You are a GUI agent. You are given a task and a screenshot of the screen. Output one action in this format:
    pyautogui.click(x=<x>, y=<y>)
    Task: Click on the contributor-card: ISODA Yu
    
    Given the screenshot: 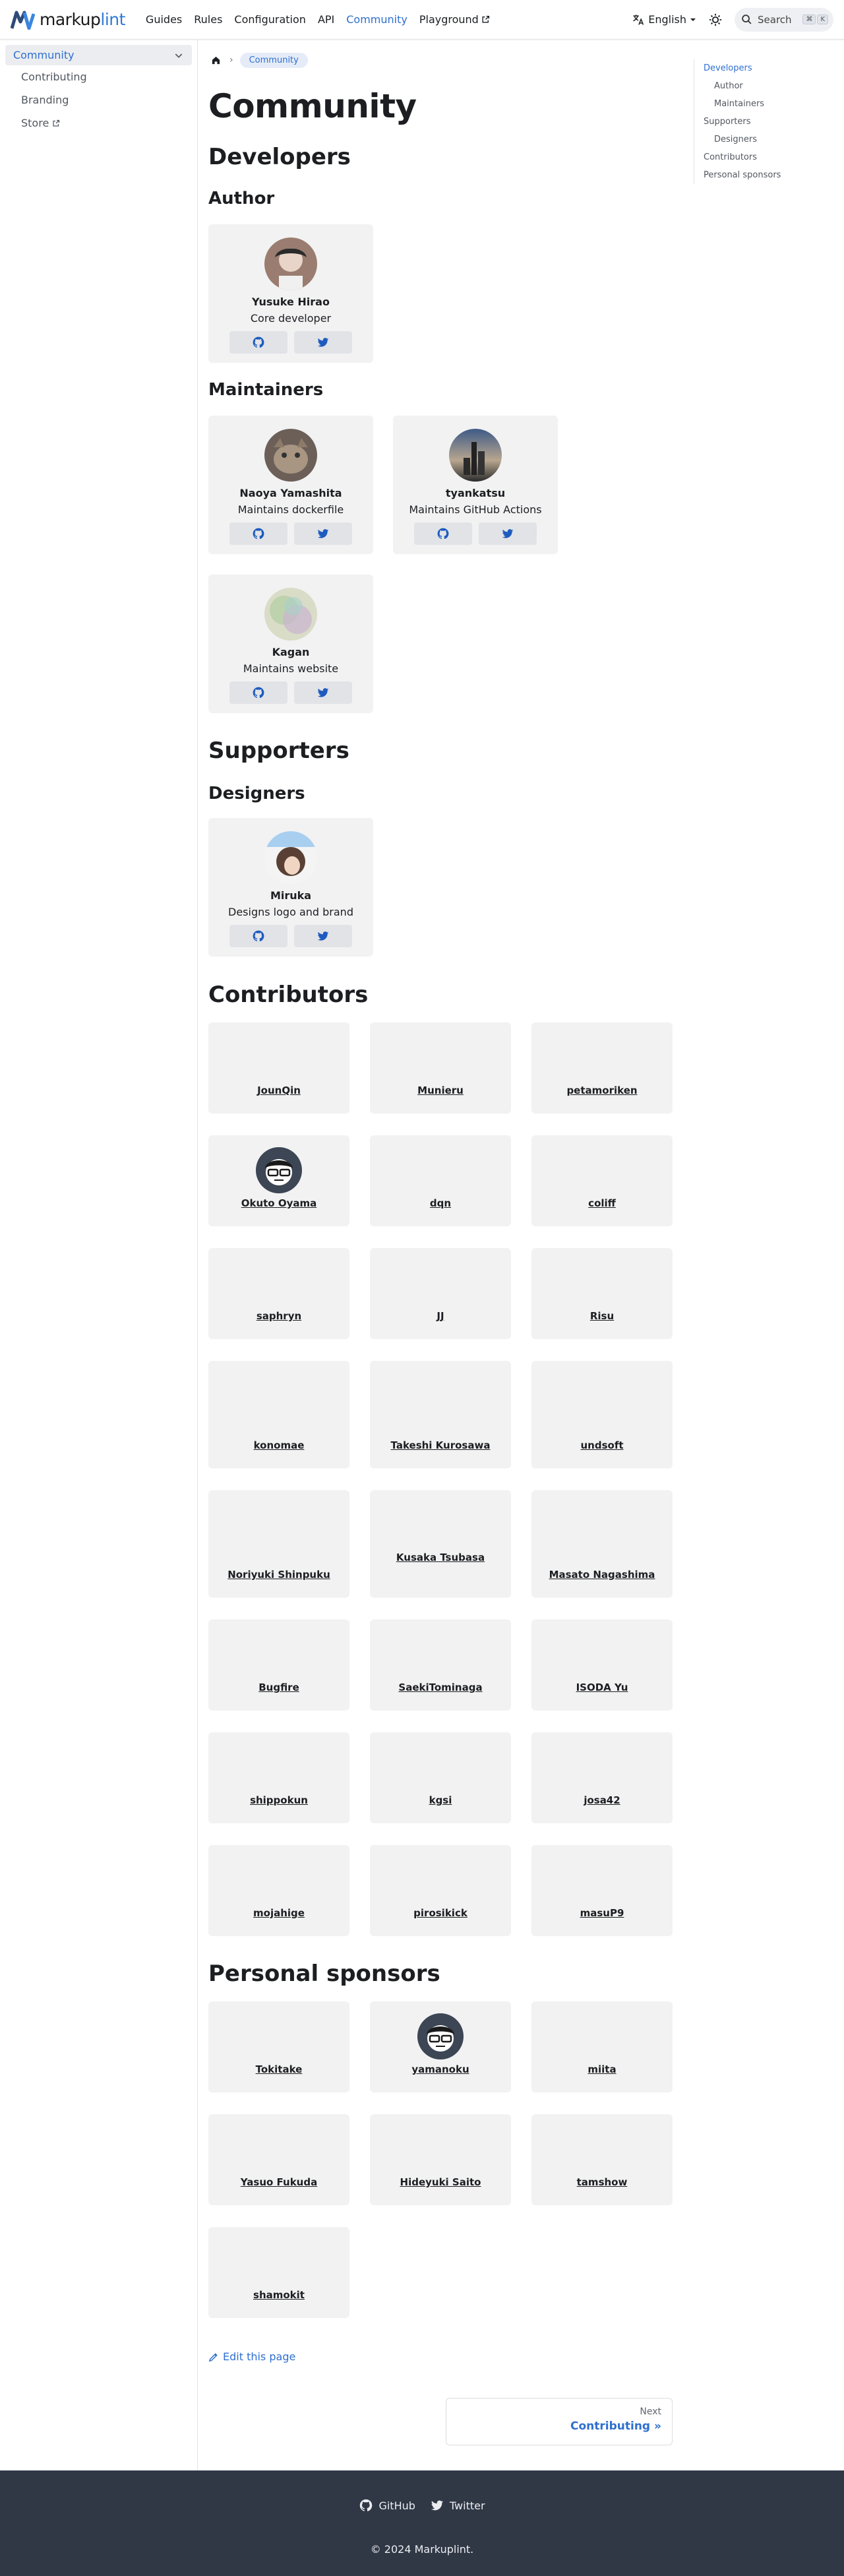 What is the action you would take?
    pyautogui.click(x=602, y=1665)
    